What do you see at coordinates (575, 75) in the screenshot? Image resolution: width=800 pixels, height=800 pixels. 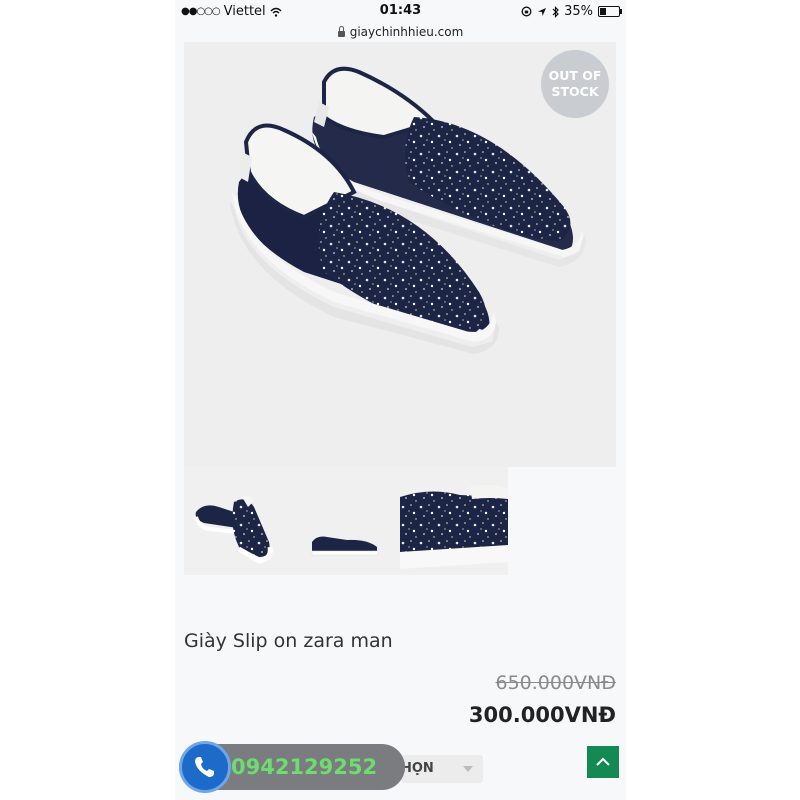 I see `badge-line-1: OUT OF` at bounding box center [575, 75].